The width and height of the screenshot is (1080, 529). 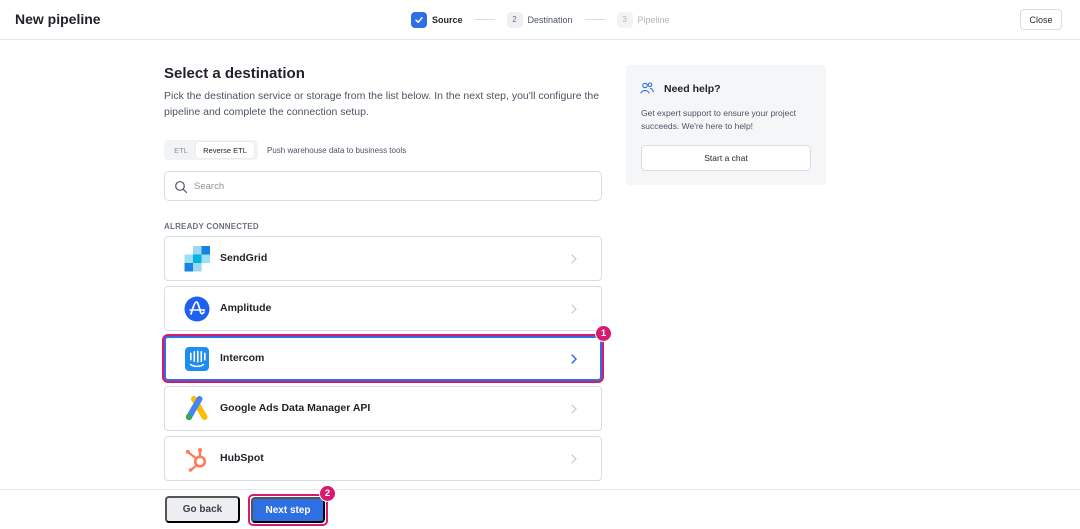 I want to click on step-label: Destination, so click(x=550, y=19).